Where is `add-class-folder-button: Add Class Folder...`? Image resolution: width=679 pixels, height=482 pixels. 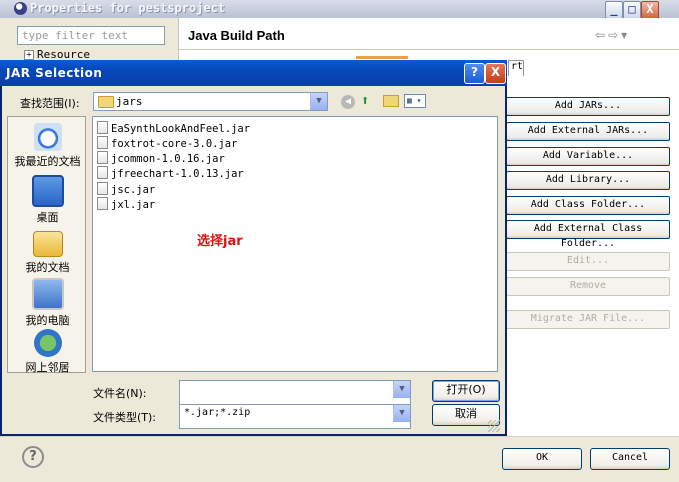
add-class-folder-button: Add Class Folder... is located at coordinates (588, 205).